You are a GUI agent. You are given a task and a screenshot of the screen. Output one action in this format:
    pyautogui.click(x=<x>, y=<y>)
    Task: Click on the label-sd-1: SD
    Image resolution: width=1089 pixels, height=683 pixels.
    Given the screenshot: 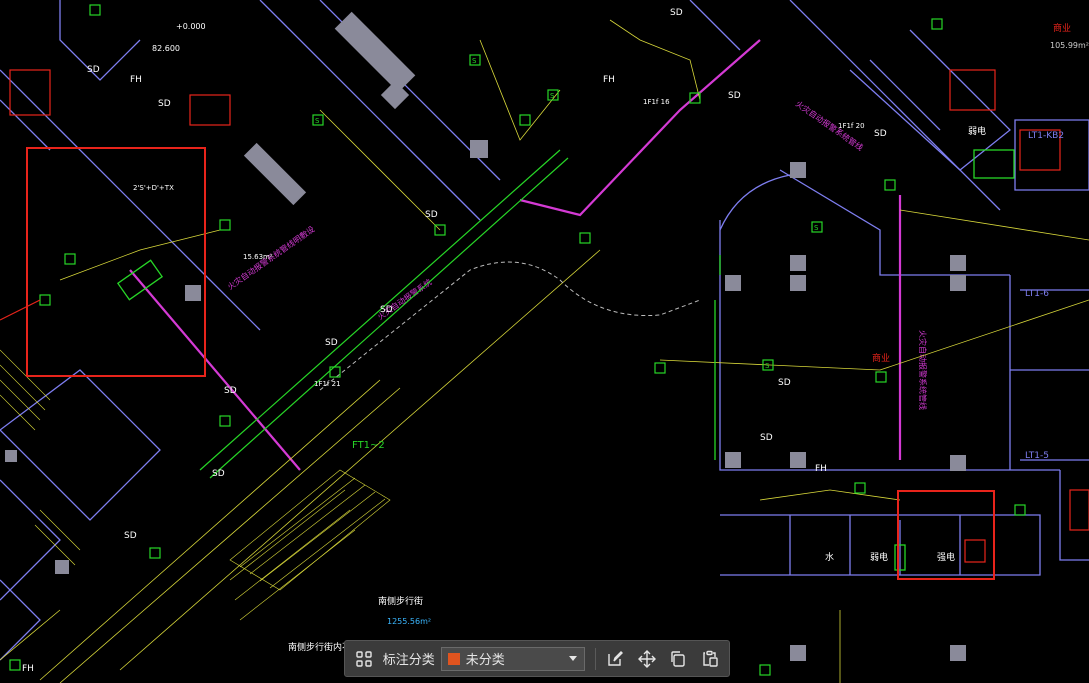 What is the action you would take?
    pyautogui.click(x=676, y=13)
    